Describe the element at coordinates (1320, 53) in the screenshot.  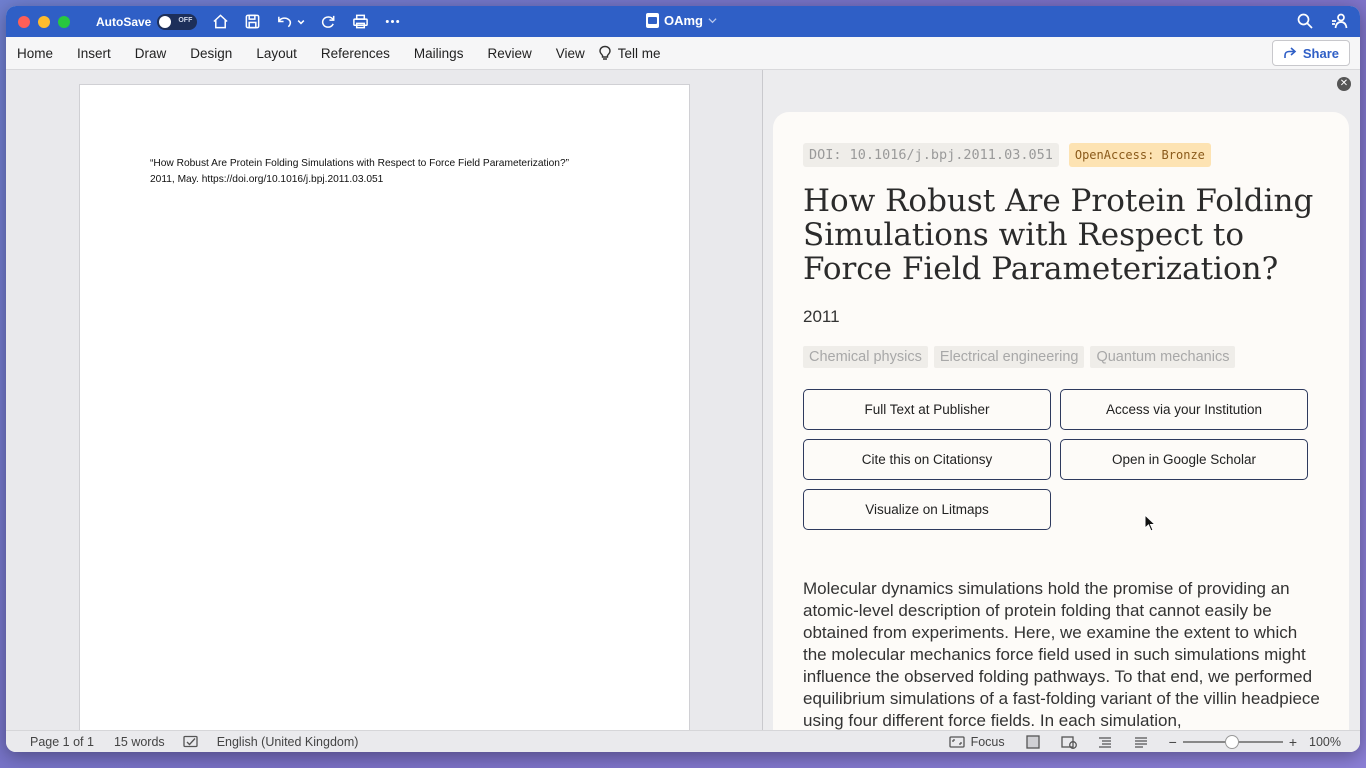
I see `share-label: Share` at that location.